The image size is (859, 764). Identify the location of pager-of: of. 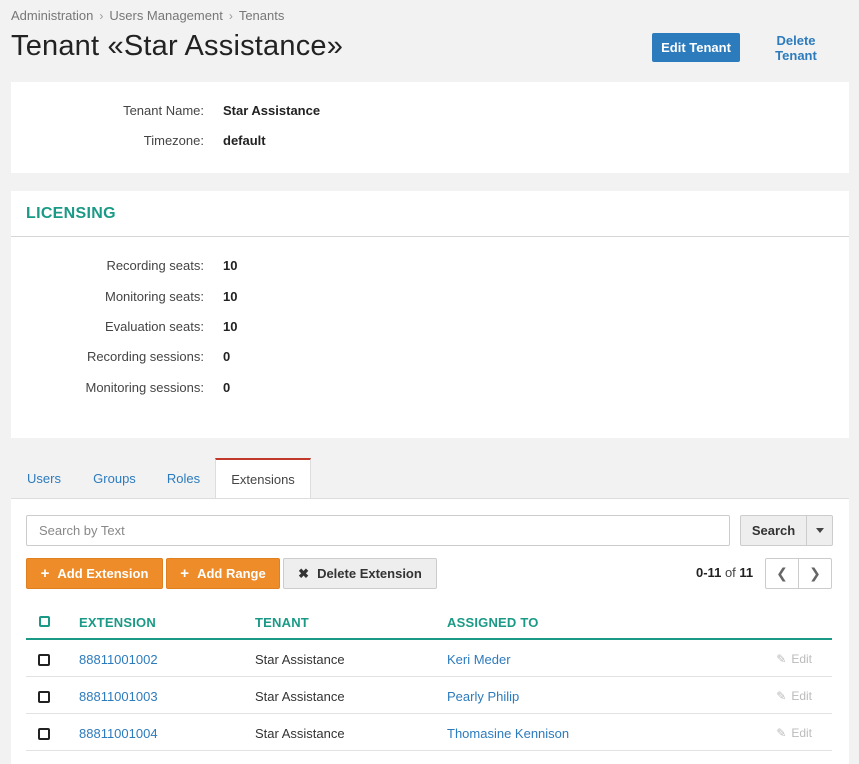
(730, 572).